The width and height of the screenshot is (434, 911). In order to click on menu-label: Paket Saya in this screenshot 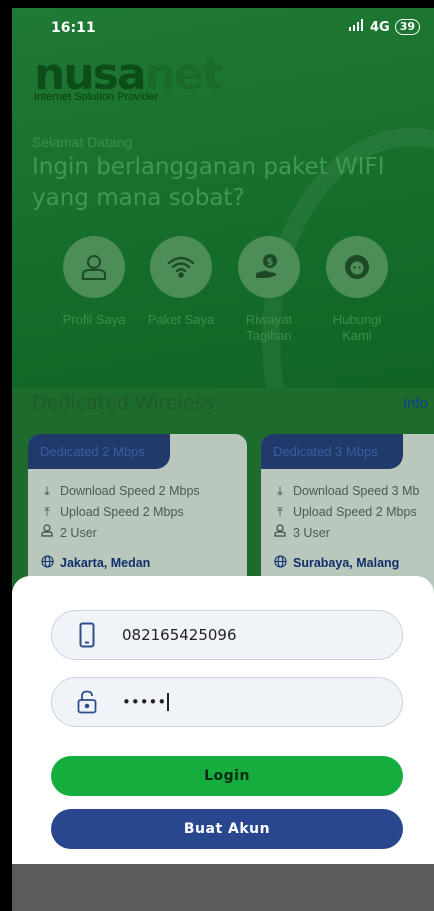, I will do `click(181, 319)`.